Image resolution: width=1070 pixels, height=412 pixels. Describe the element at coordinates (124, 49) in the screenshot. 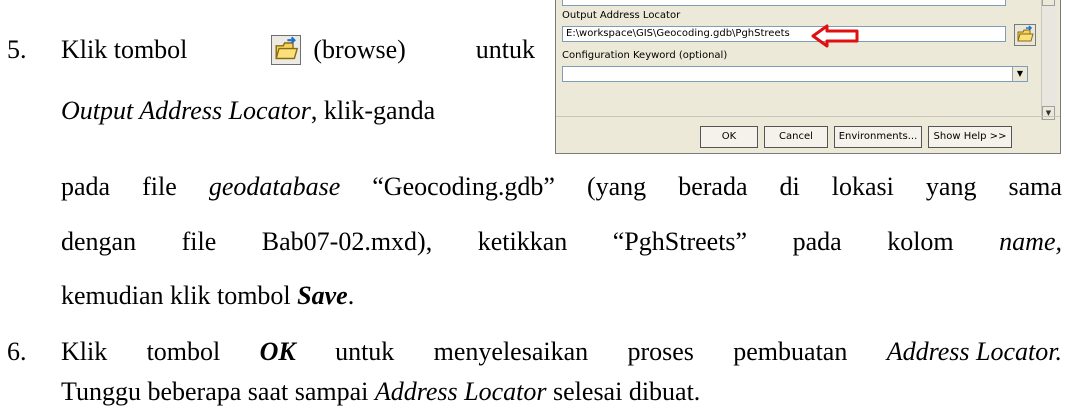

I see `step-5-text-a: Klik tombol` at that location.